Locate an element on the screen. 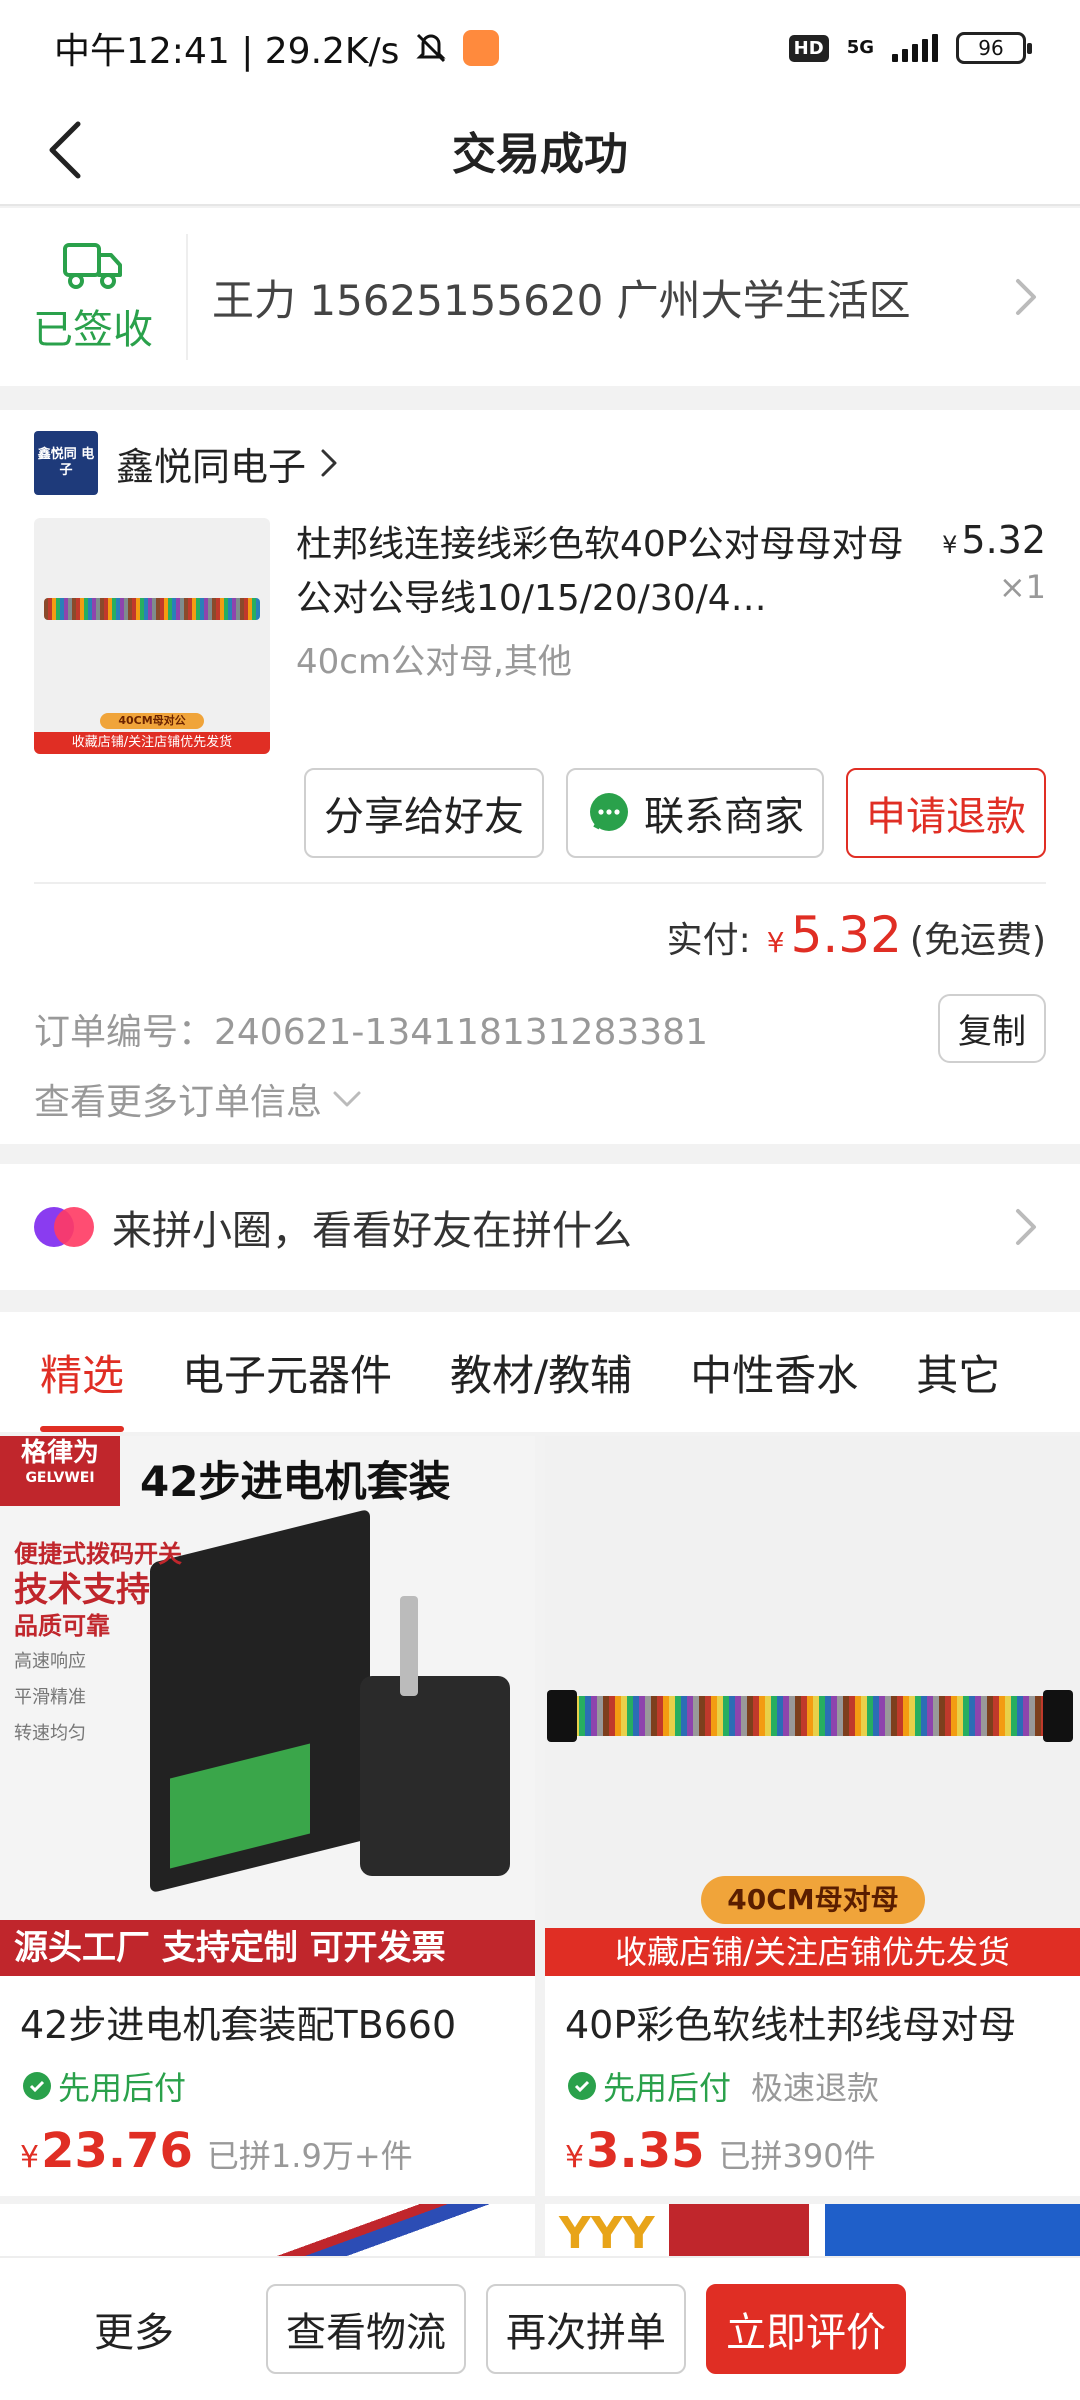 The image size is (1080, 2400). delivery-address-card: 已签收 王力 15625155620 广州大学生活区 is located at coordinates (540, 297).